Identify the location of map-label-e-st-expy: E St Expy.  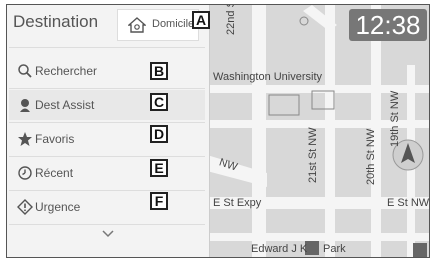
(237, 203).